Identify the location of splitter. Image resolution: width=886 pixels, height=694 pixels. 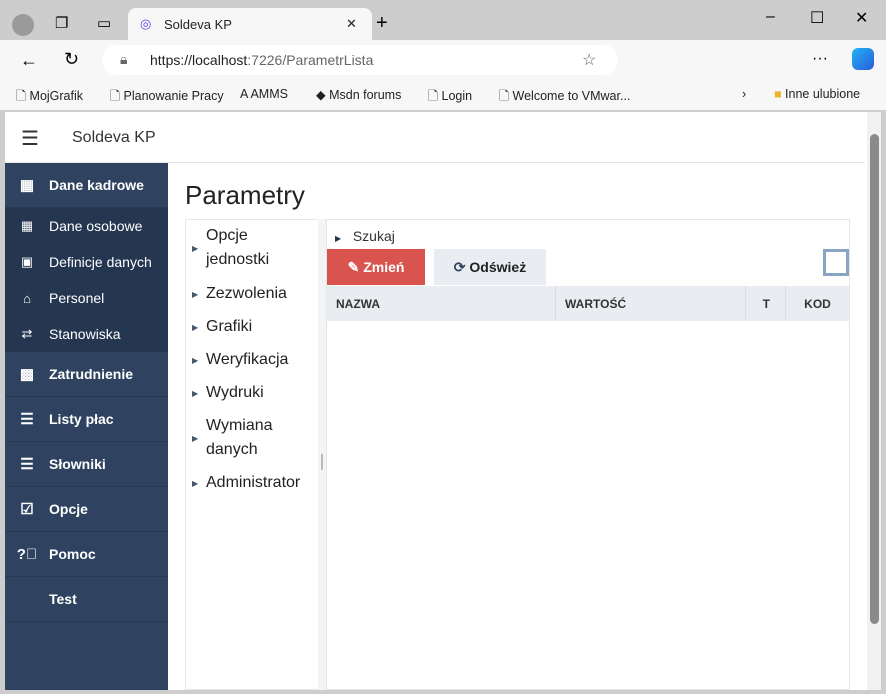
(322, 454).